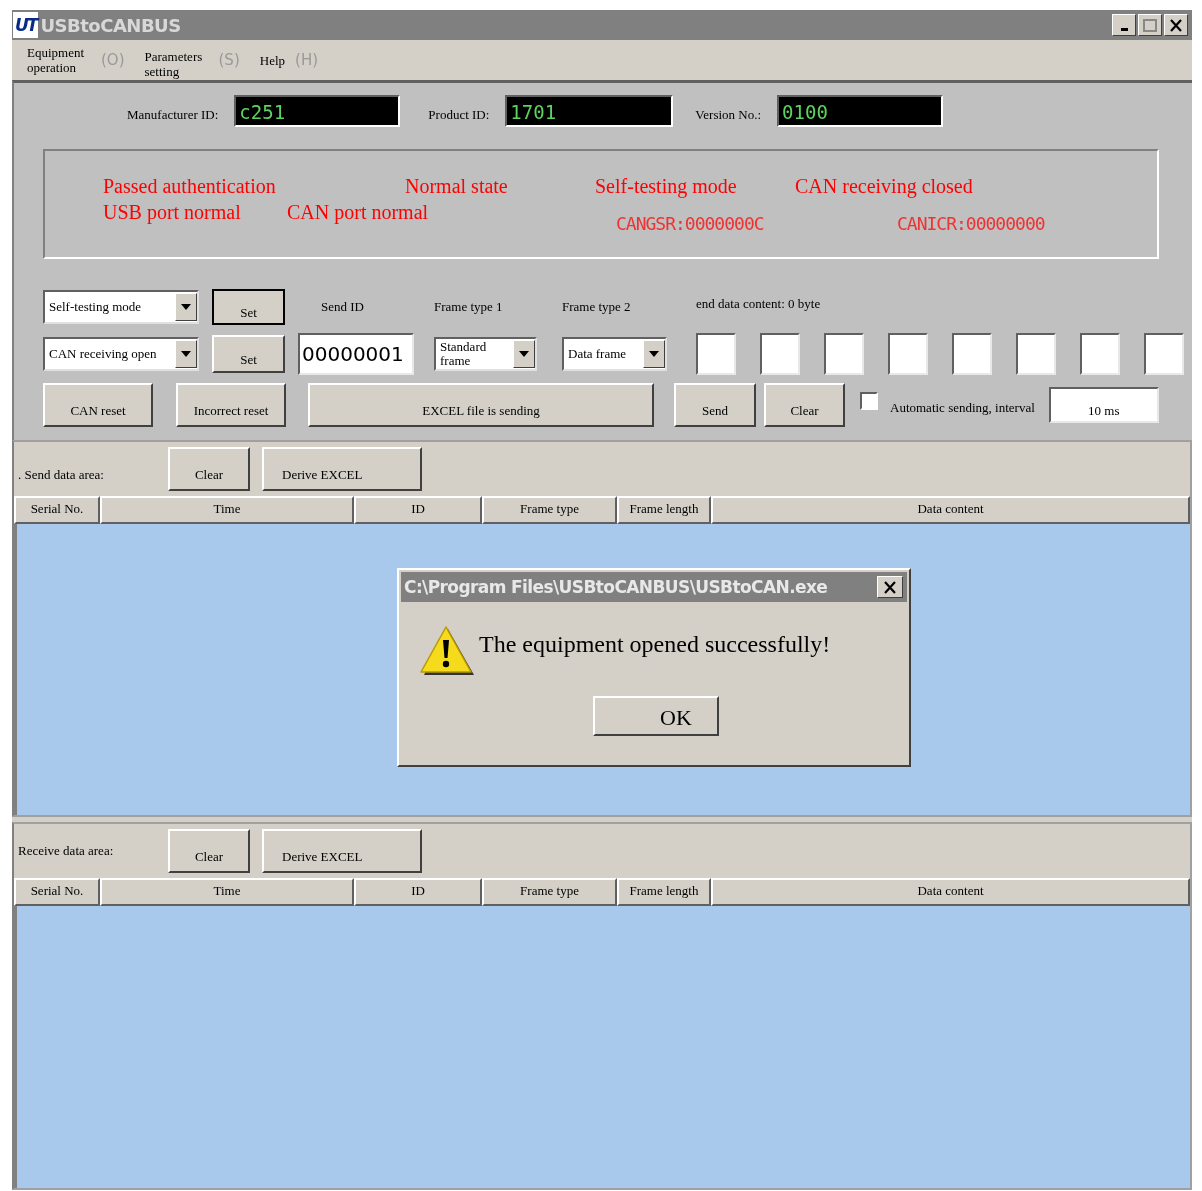  What do you see at coordinates (869, 401) in the screenshot?
I see `auto-send-checkbox` at bounding box center [869, 401].